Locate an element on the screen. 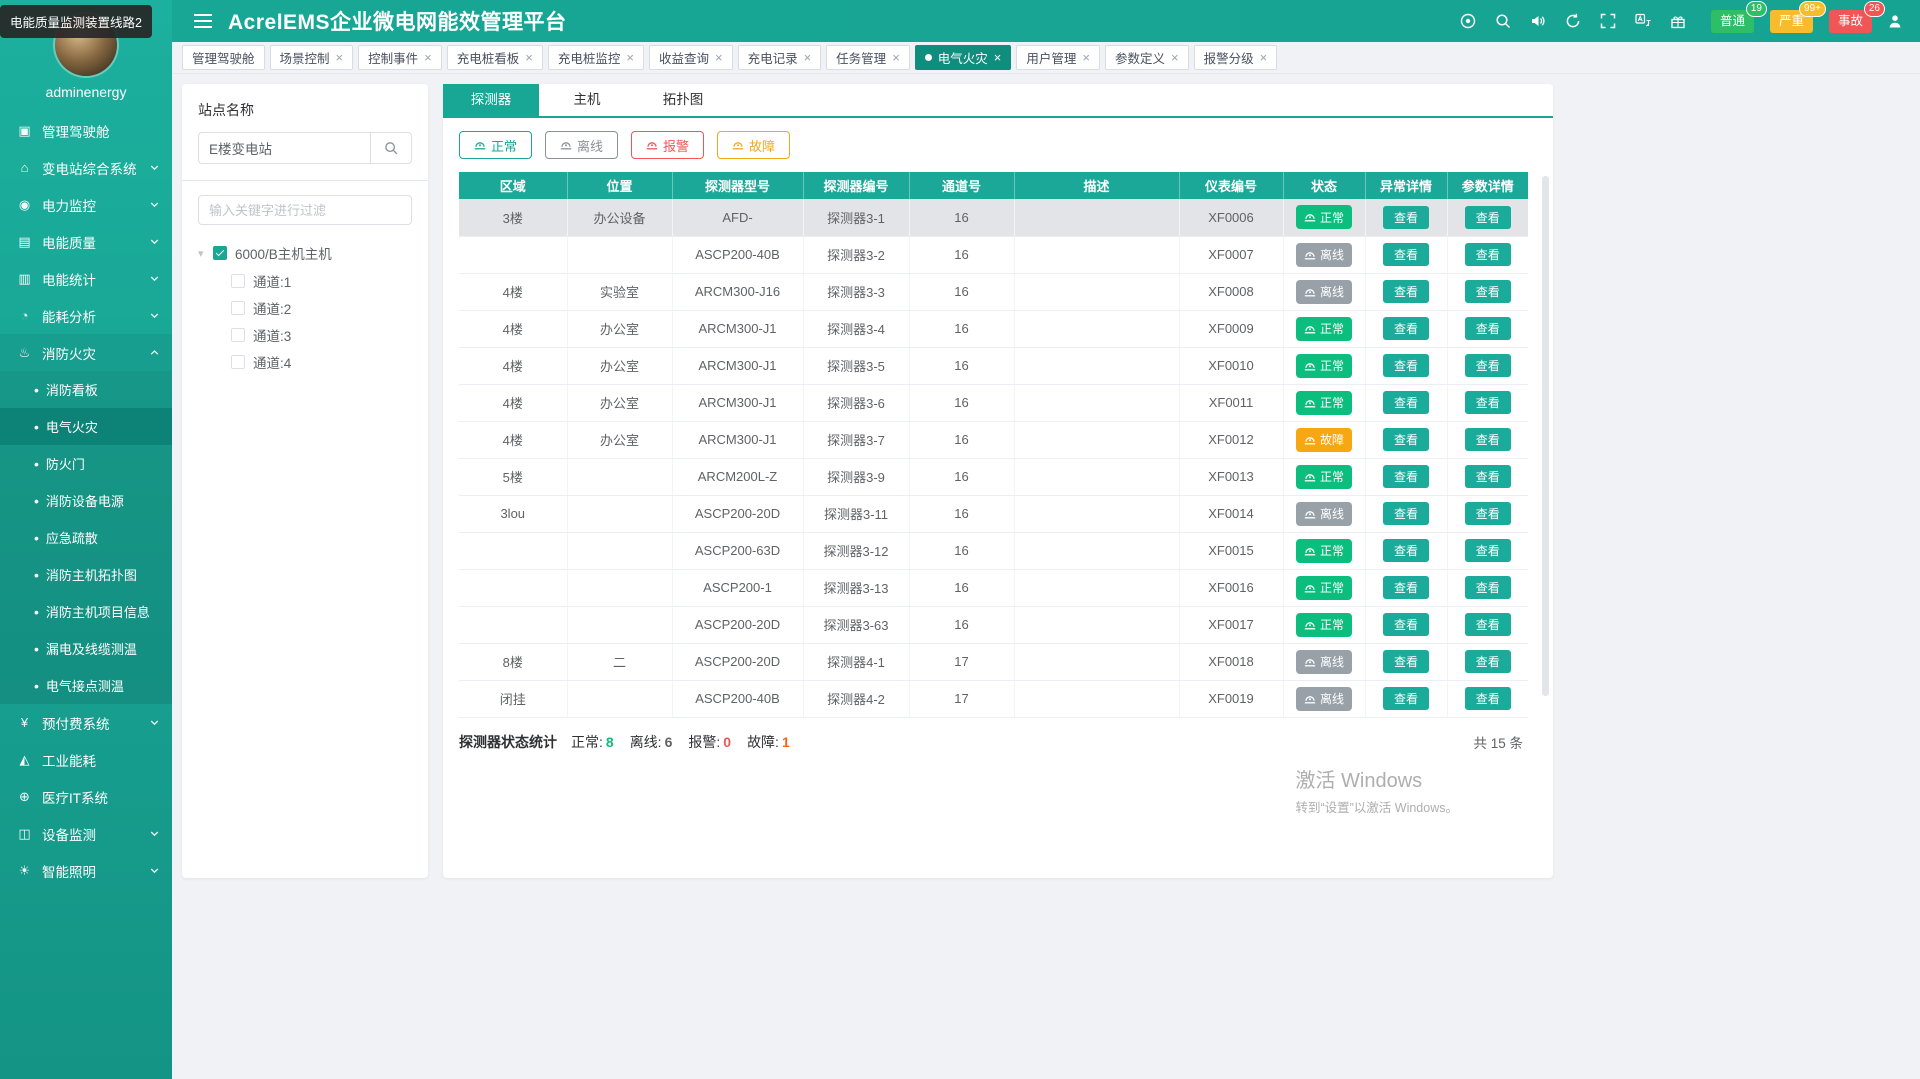 The width and height of the screenshot is (1920, 1079). sidebar-subitem-fire-equipment-power: • 消防设备电源 is located at coordinates (86, 500).